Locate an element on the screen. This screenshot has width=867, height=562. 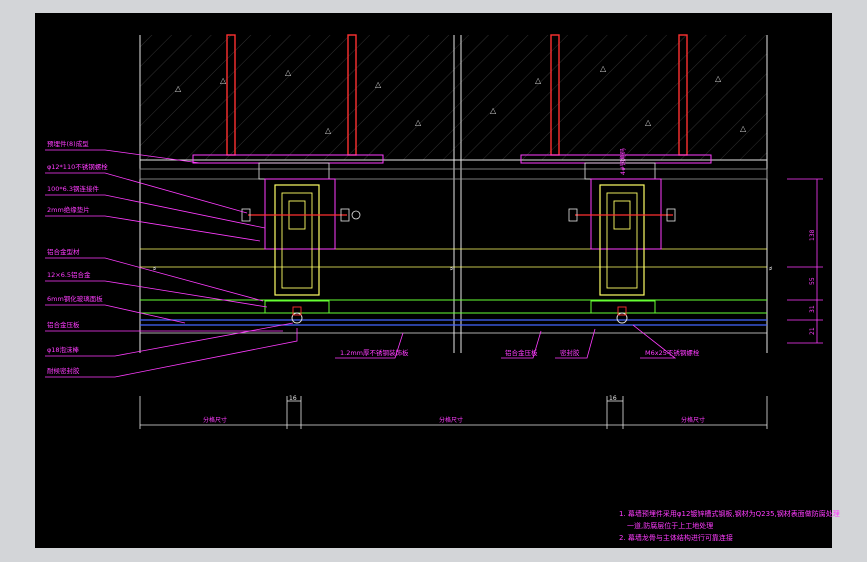
dim-span-right: 分格尺寸 is located at coordinates (693, 420).